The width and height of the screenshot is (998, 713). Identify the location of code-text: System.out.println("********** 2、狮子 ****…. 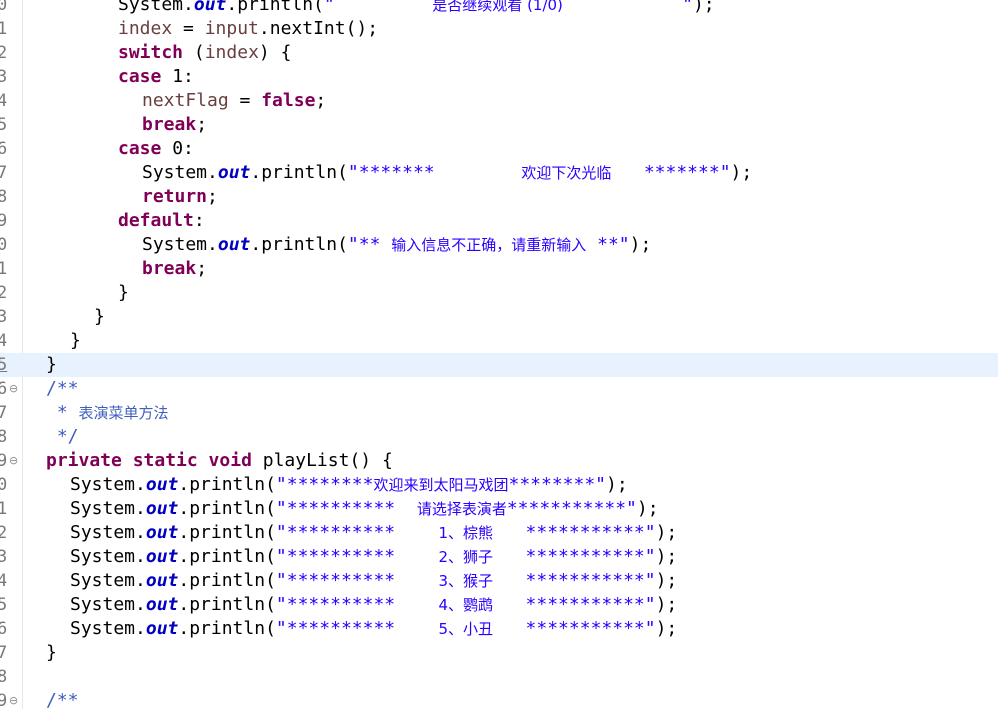
(373, 557).